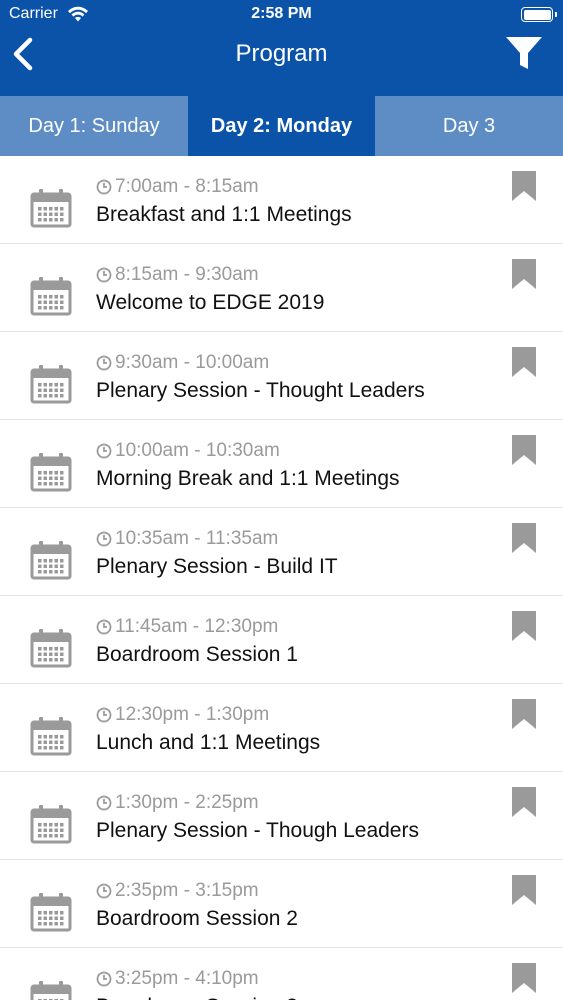 This screenshot has width=563, height=1000. I want to click on session-time: 12:30pm - 1:30pm, so click(182, 715).